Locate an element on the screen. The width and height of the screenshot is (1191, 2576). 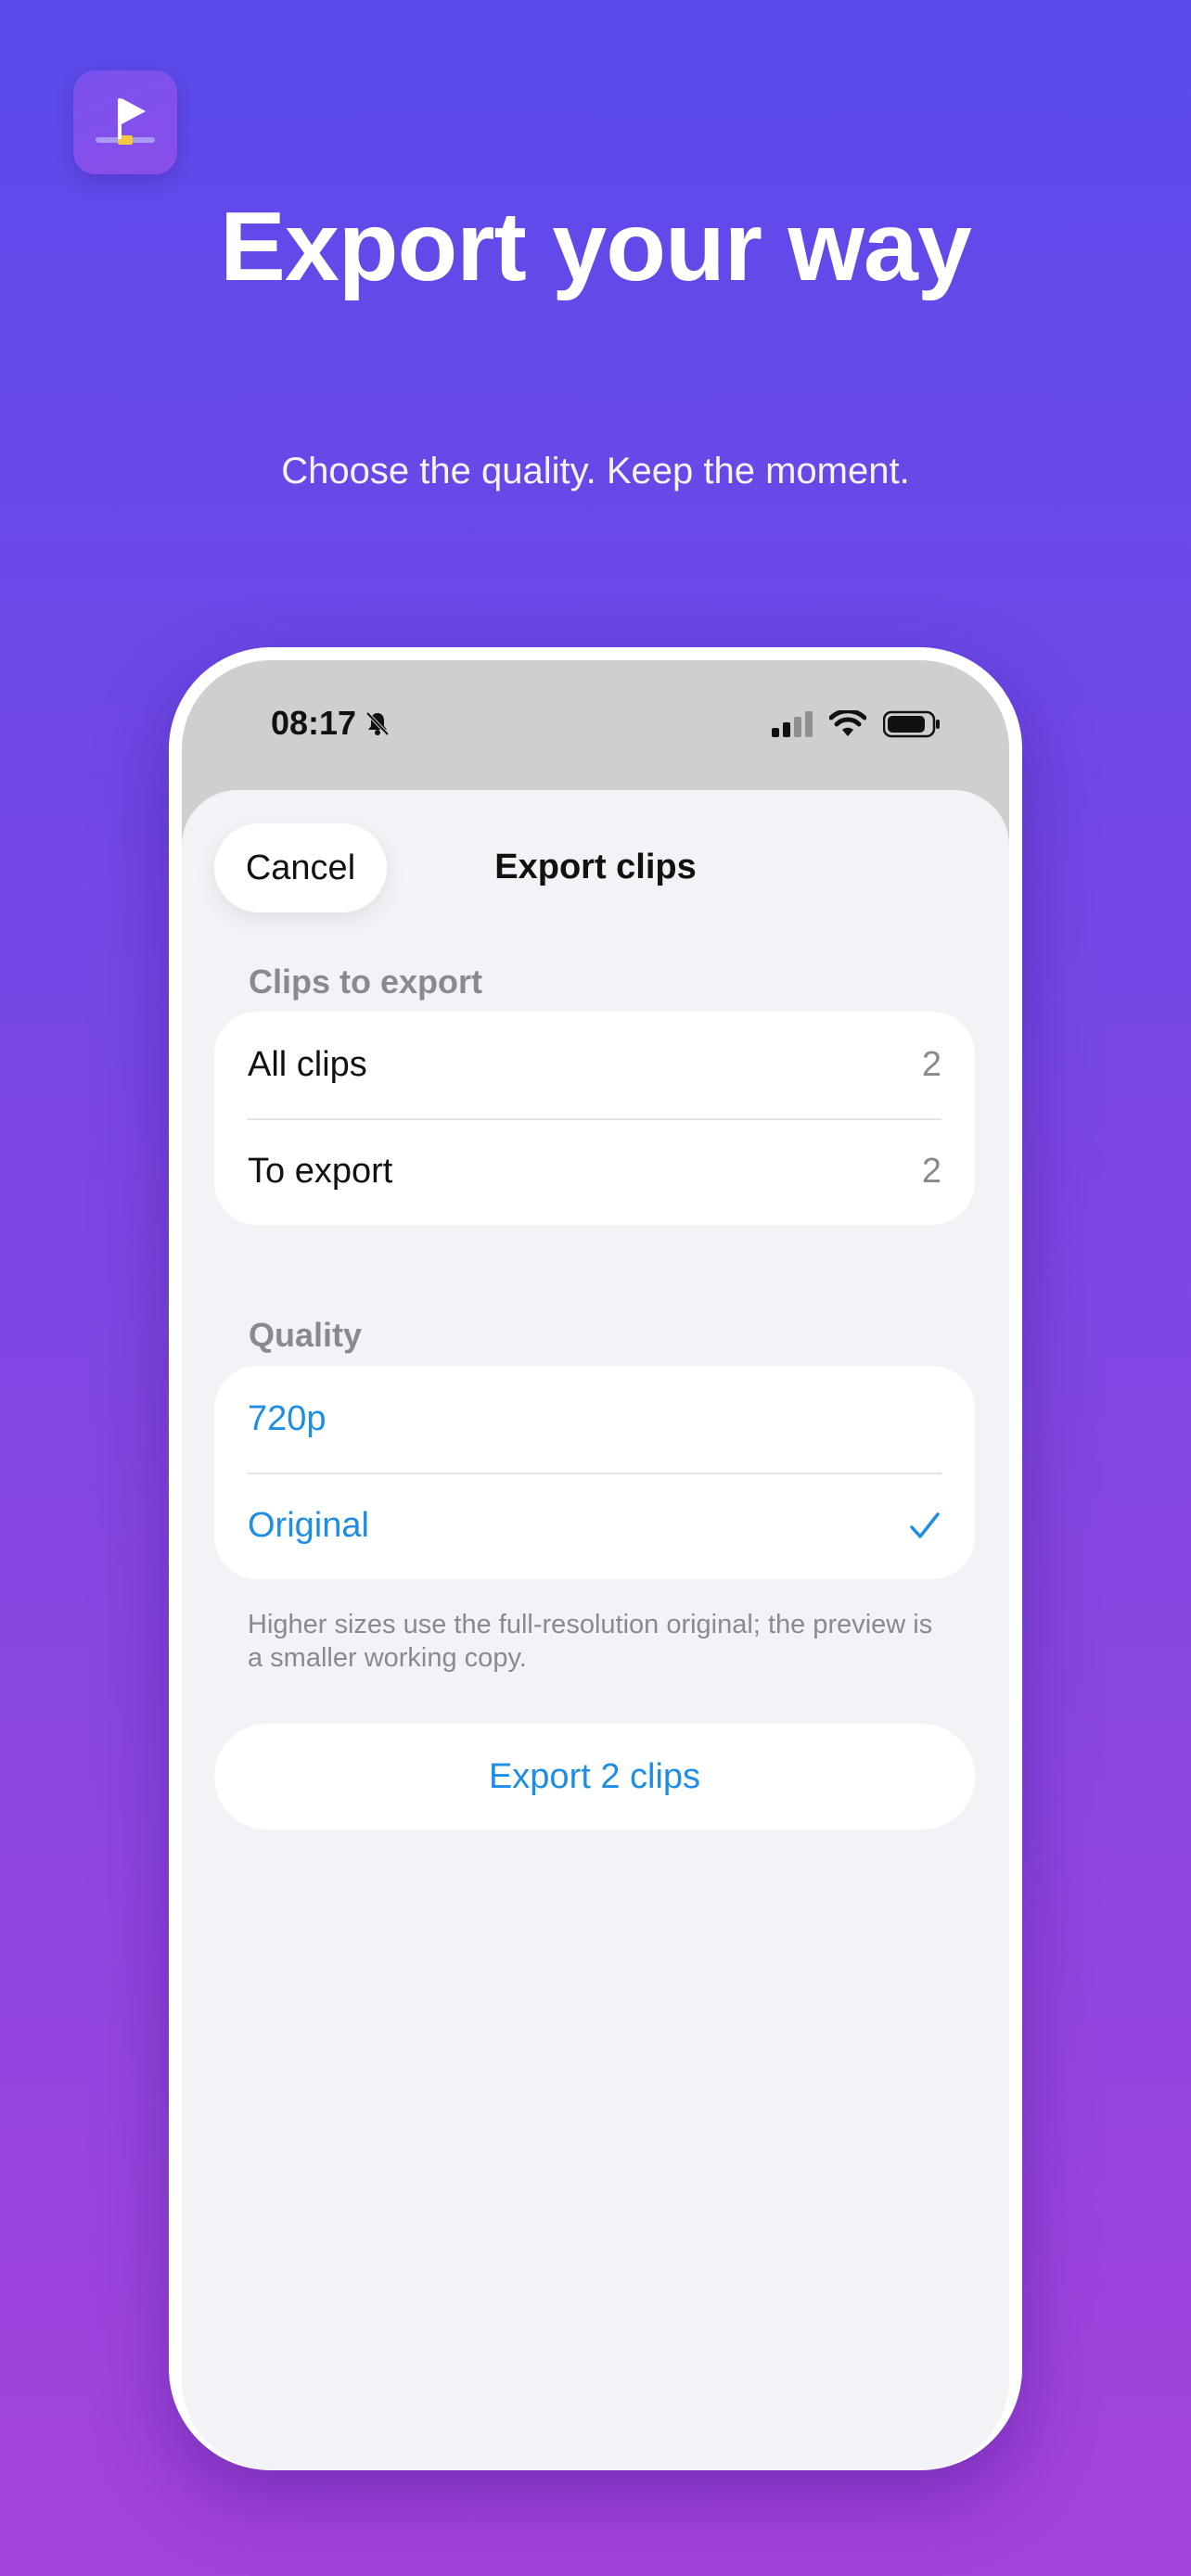
wifi-icon is located at coordinates (847, 723).